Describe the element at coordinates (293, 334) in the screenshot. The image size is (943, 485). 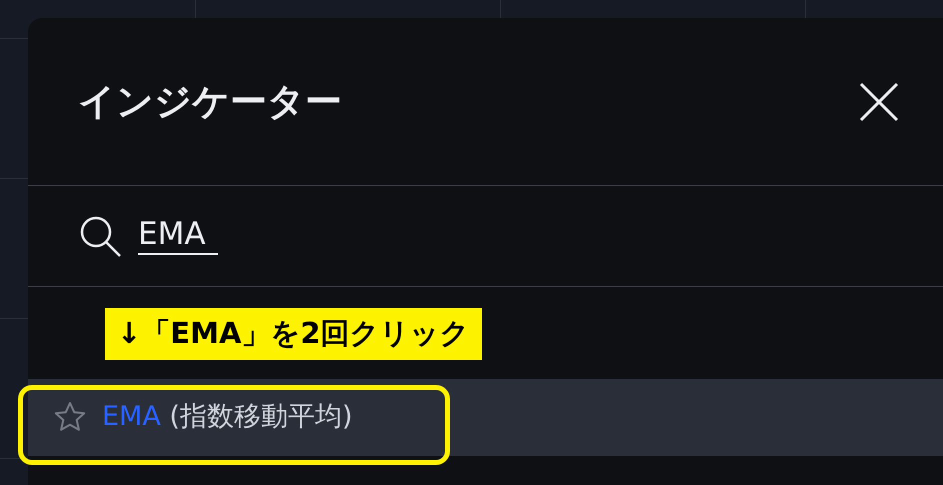
I see `annotation-label: ↓「EMA」を2回クリック` at that location.